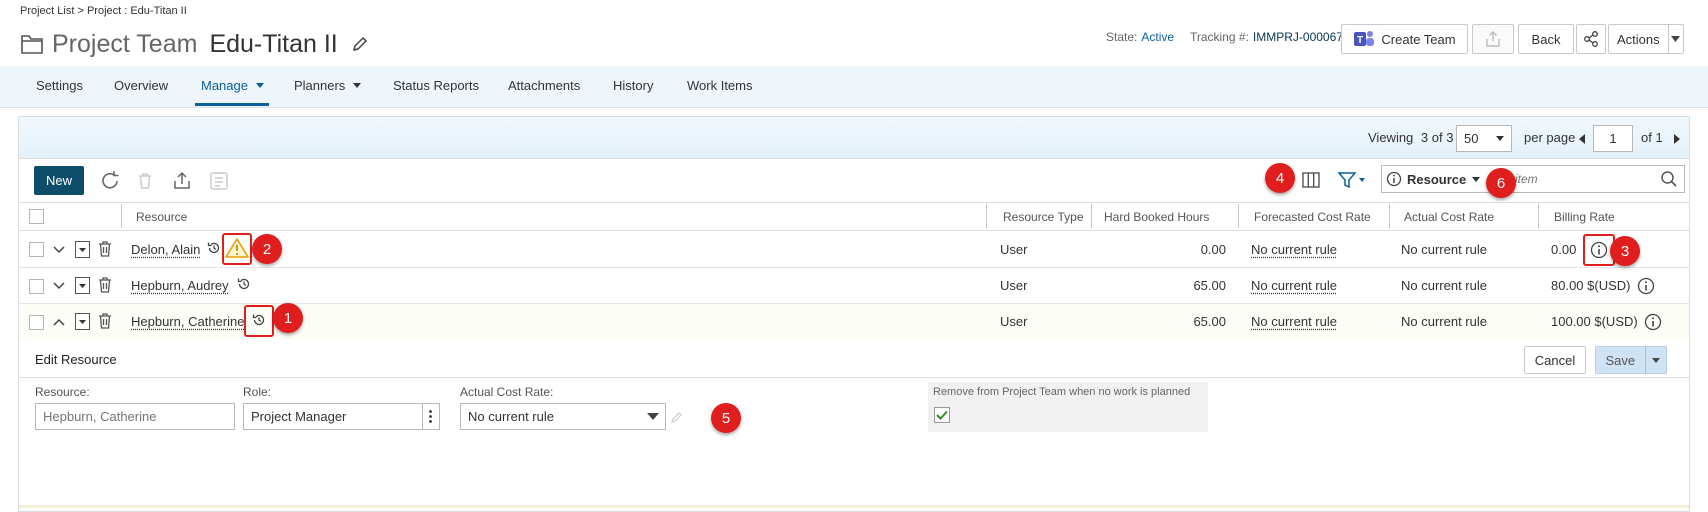 This screenshot has height=512, width=1708. What do you see at coordinates (1404, 39) in the screenshot?
I see `create-team-button: T Create Team` at bounding box center [1404, 39].